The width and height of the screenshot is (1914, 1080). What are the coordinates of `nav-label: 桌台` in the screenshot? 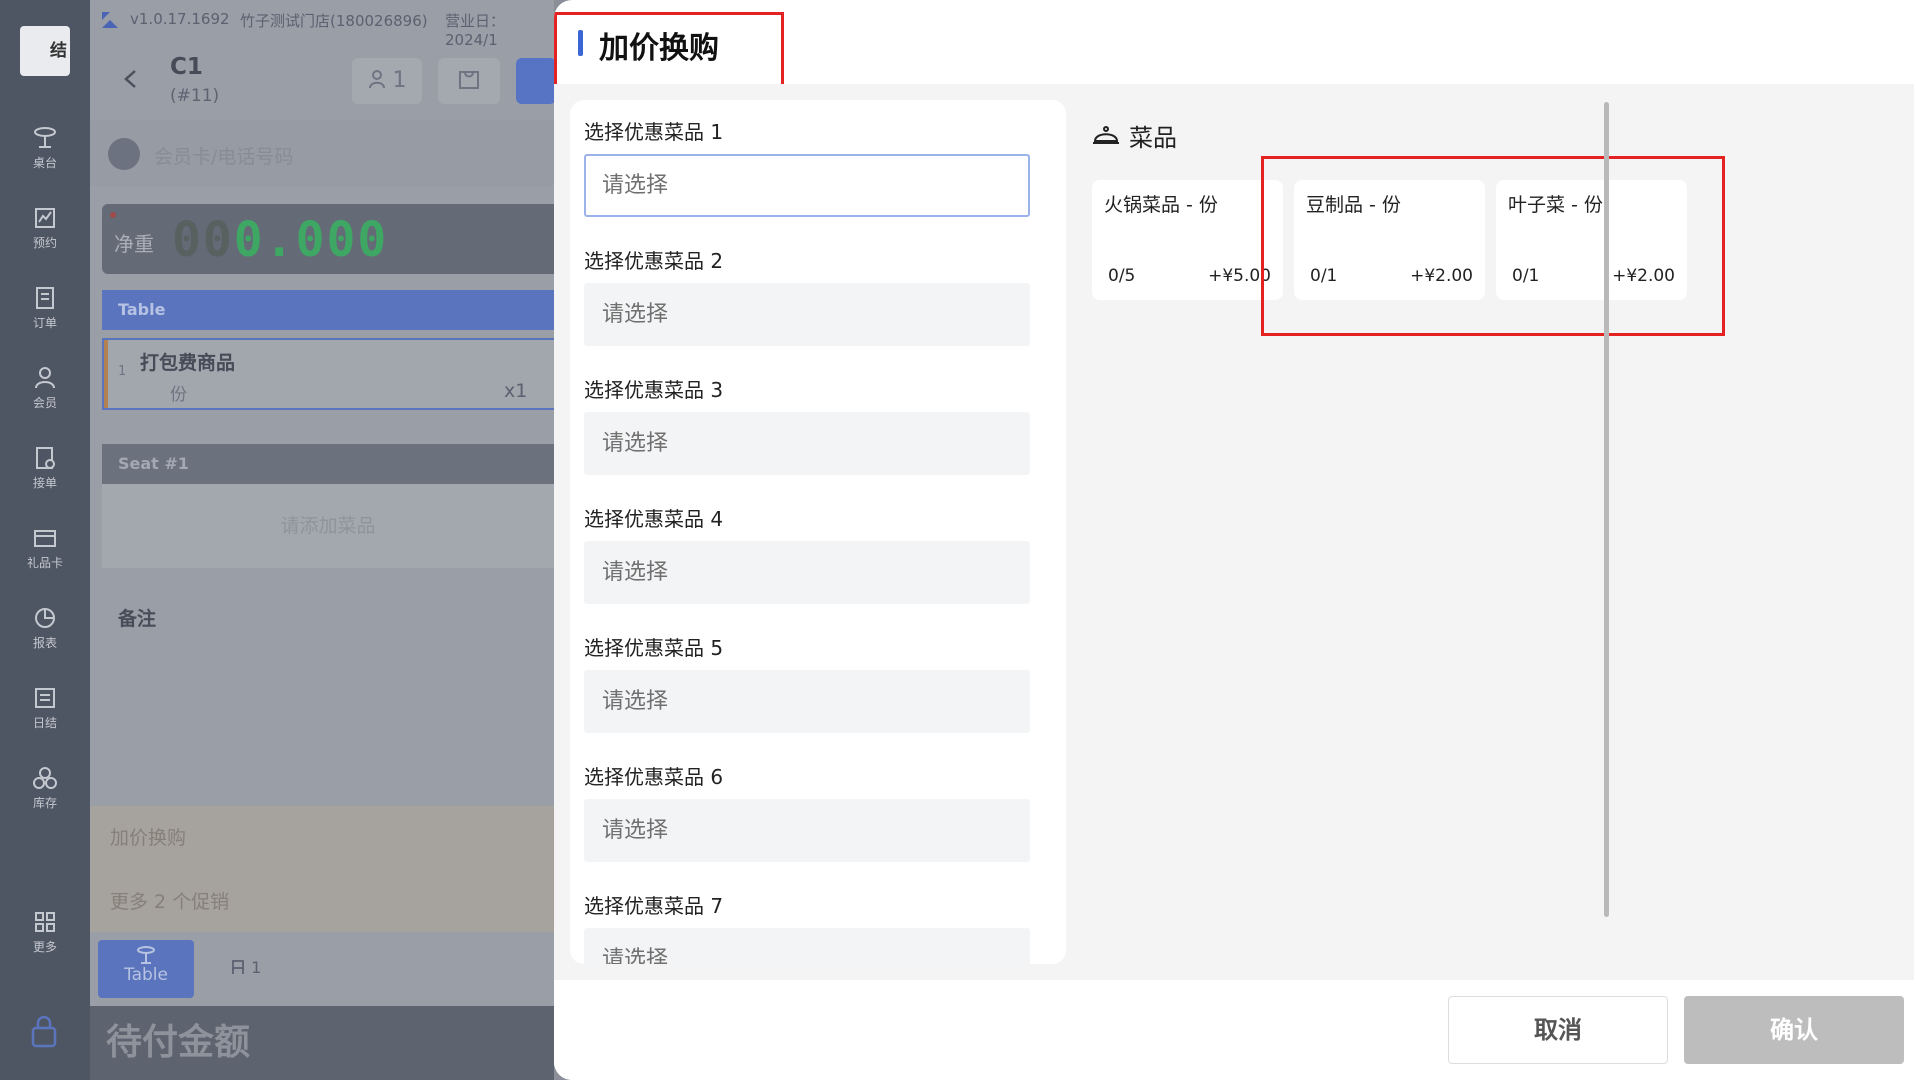 It's located at (44, 163).